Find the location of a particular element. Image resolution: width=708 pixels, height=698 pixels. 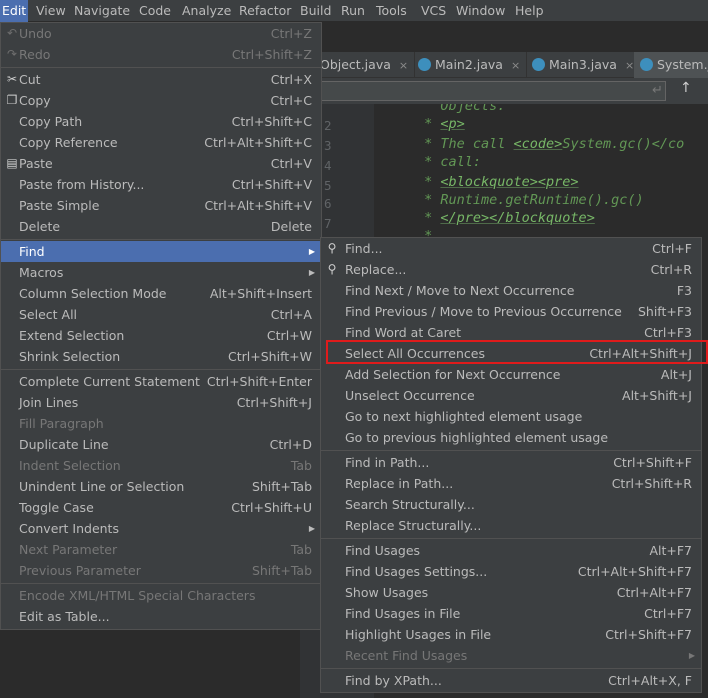

menu-item-highlight-usages-in-file: Highlight Usages in File Ctrl+Shift+F7 is located at coordinates (511, 634).